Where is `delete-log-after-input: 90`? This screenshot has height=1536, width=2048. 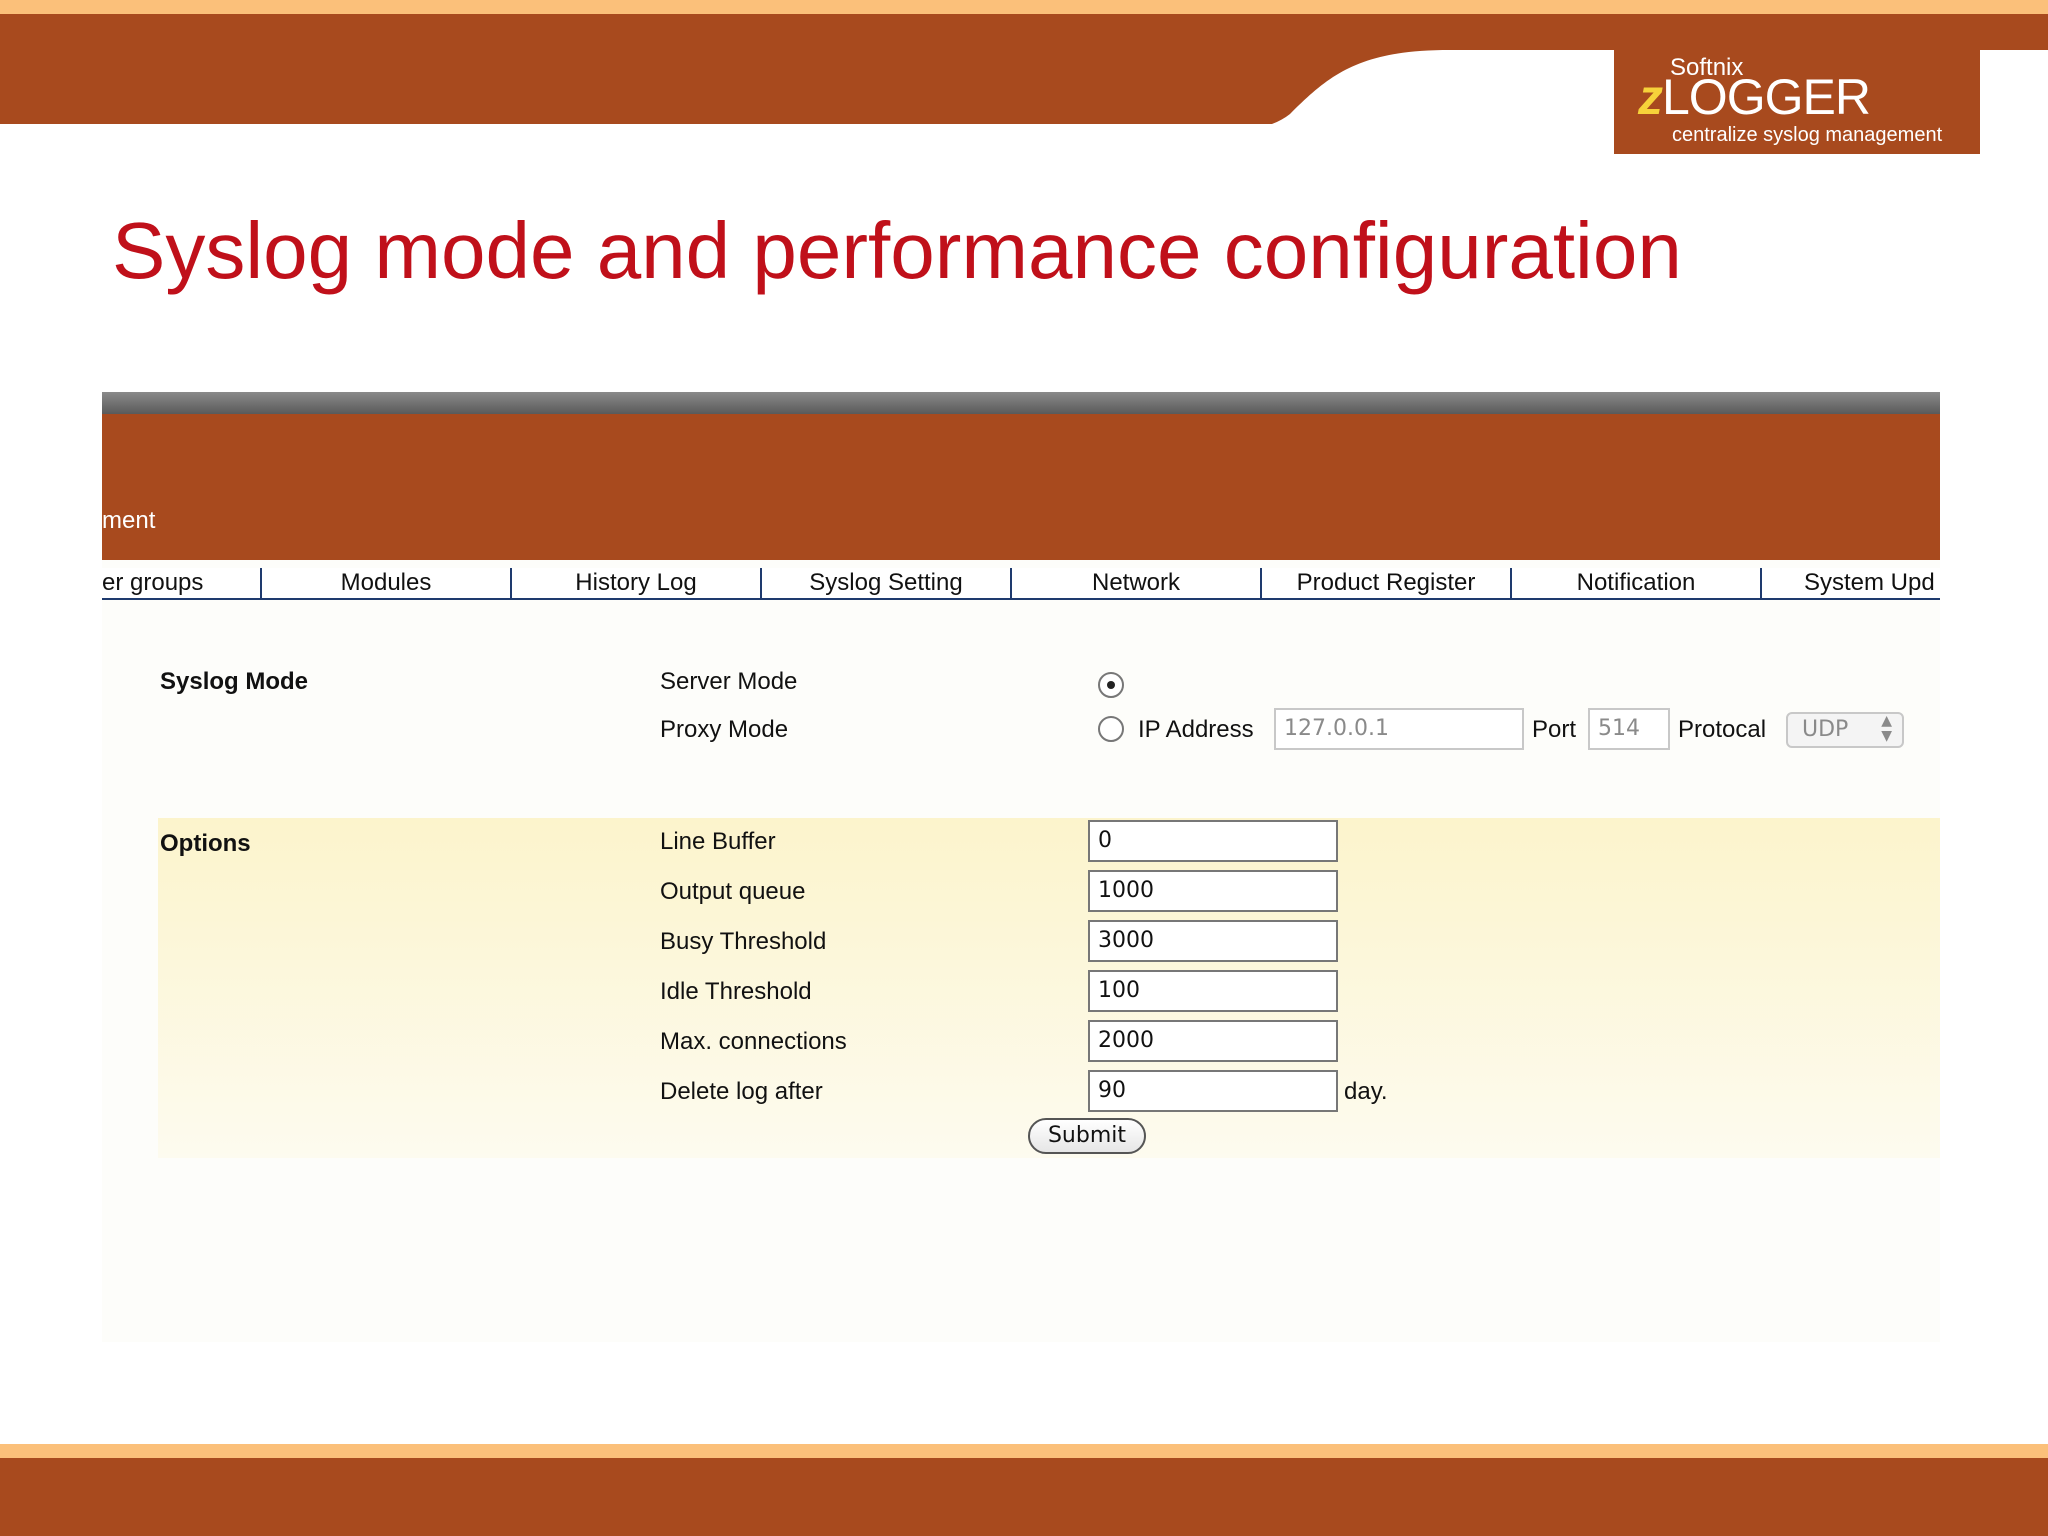
delete-log-after-input: 90 is located at coordinates (1213, 1091).